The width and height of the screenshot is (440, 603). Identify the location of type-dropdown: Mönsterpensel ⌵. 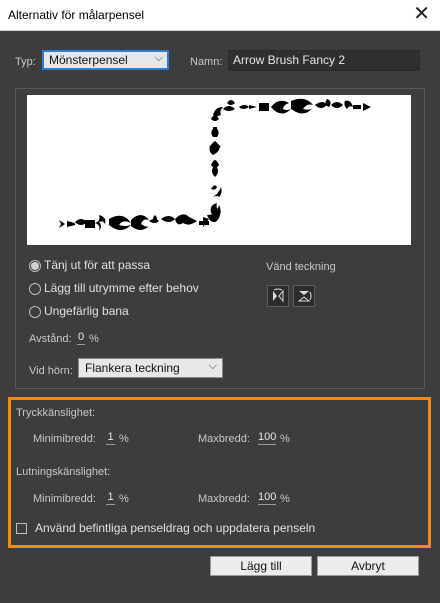
(105, 60).